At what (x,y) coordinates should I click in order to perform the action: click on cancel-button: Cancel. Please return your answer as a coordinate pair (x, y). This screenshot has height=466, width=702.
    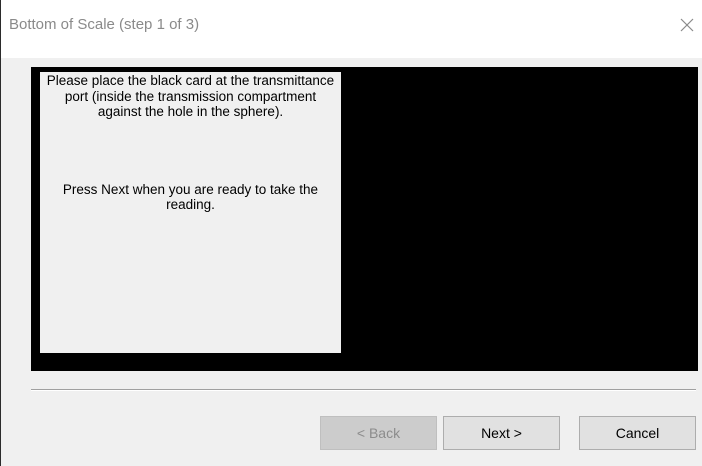
    Looking at the image, I should click on (637, 433).